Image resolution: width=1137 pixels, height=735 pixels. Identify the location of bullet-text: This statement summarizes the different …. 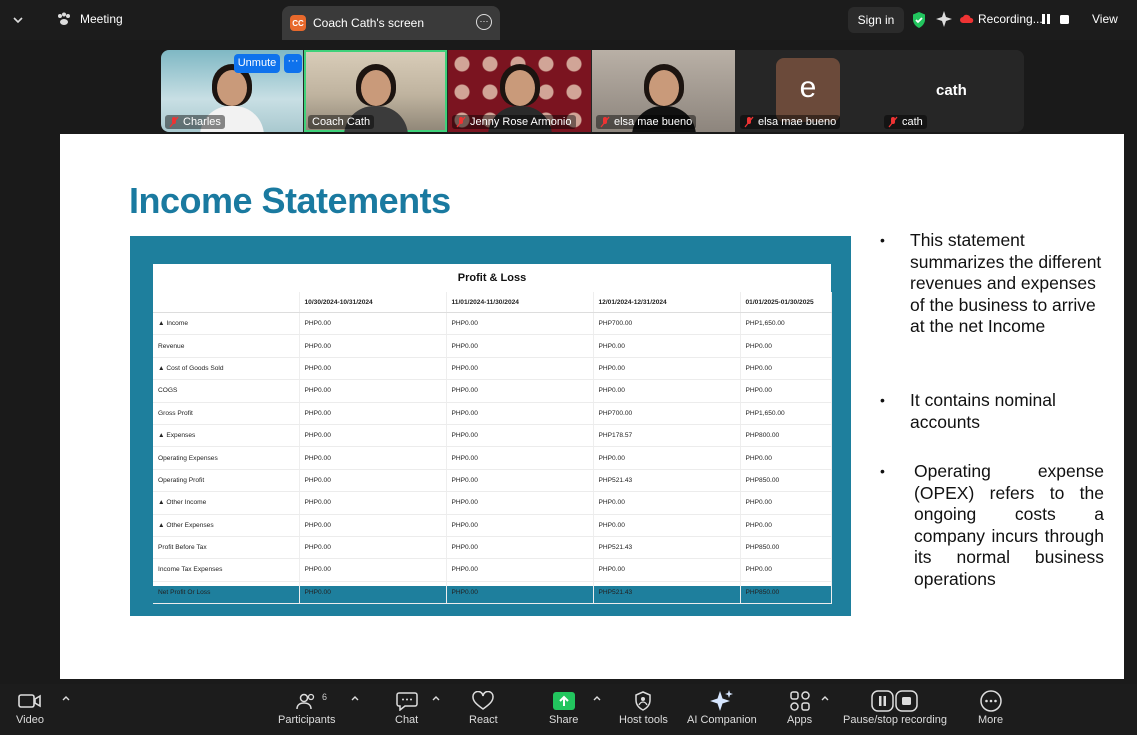
(1006, 283).